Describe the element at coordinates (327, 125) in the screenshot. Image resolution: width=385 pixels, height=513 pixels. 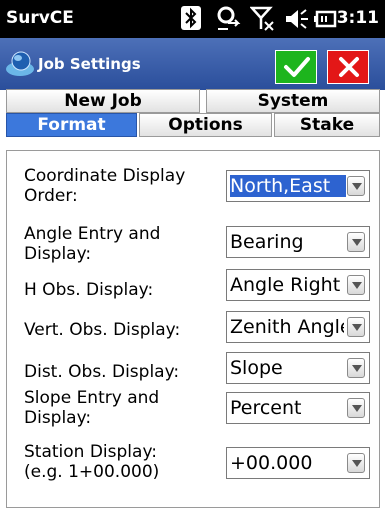
I see `tab-stake: Stake` at that location.